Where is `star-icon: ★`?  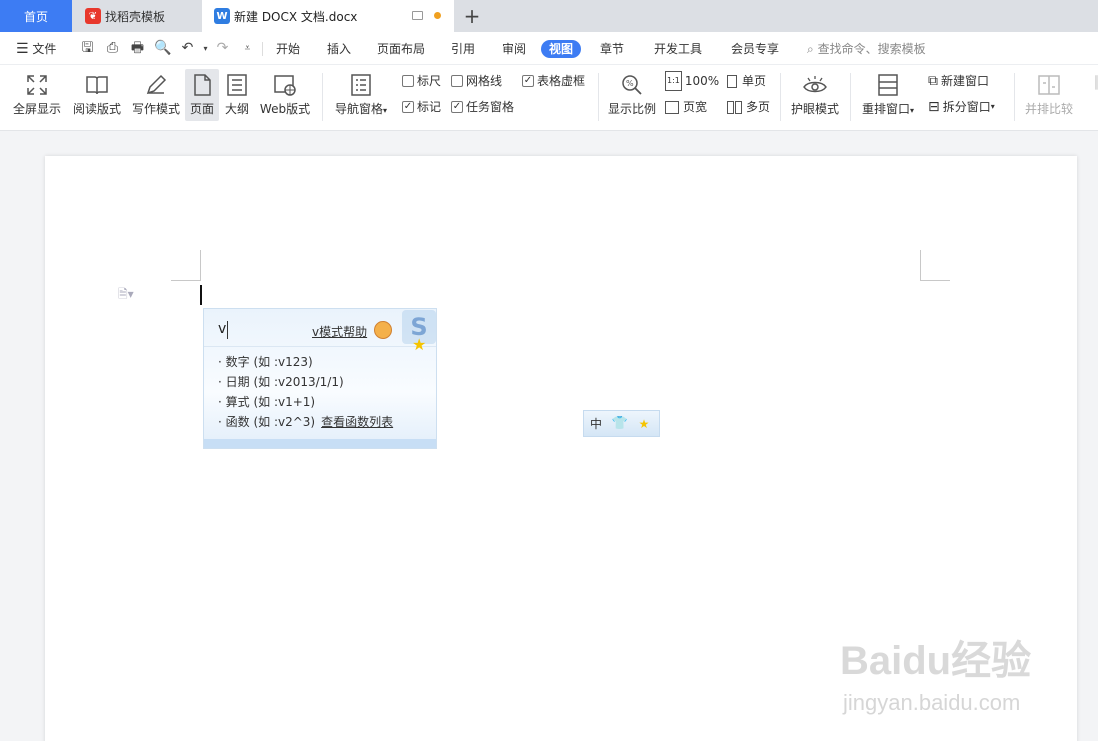
star-icon: ★ is located at coordinates (419, 344).